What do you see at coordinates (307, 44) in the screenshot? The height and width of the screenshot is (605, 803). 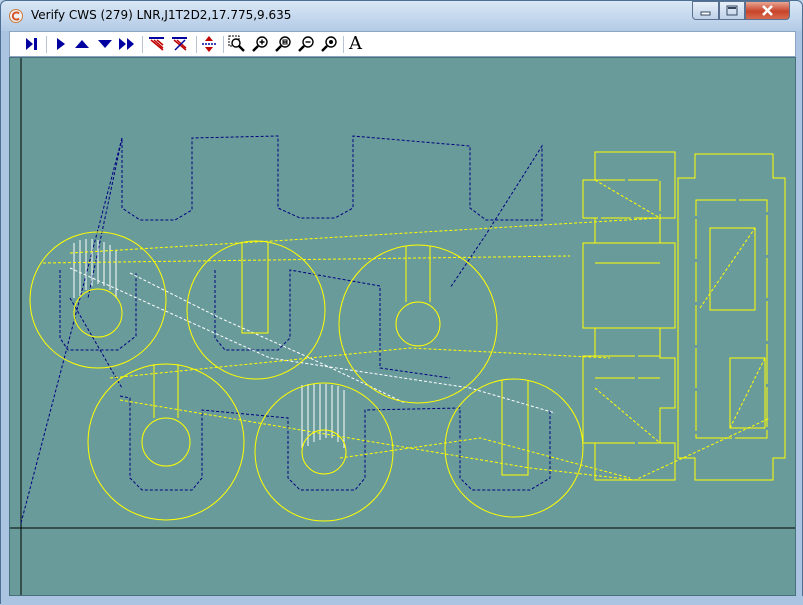 I see `zoom-out-icon` at bounding box center [307, 44].